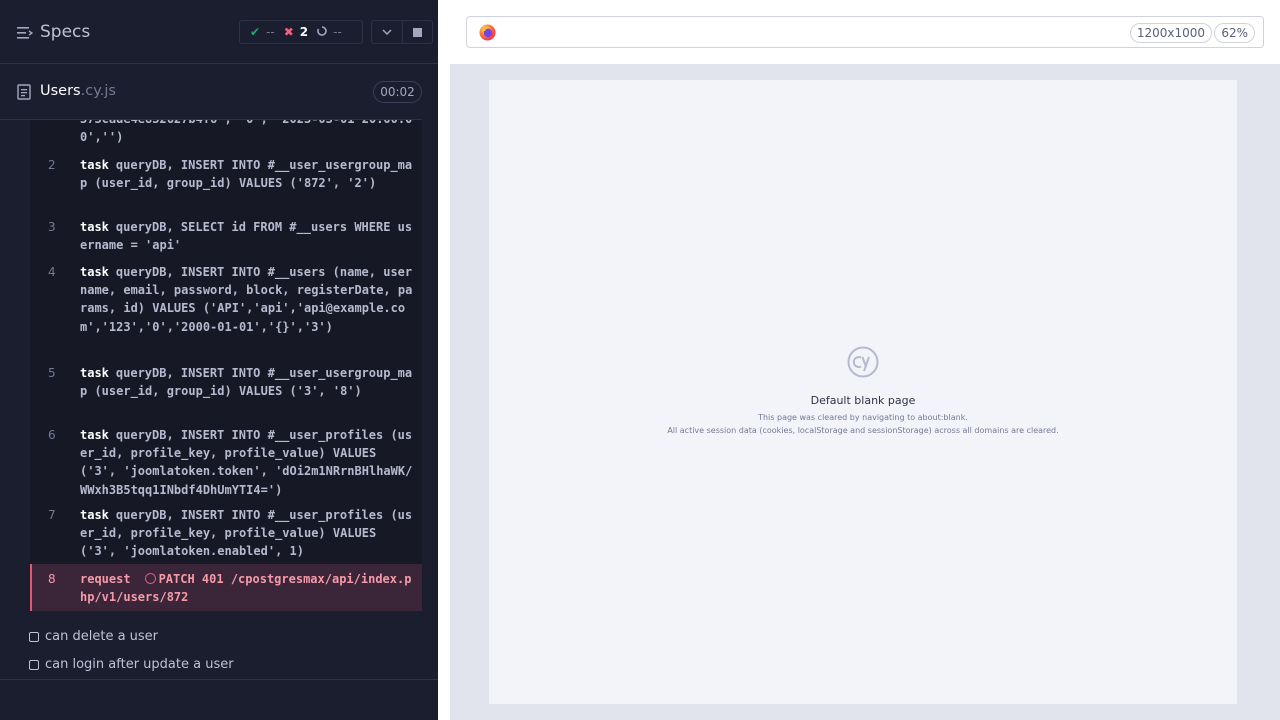  Describe the element at coordinates (131, 664) in the screenshot. I see `test-item: can login after update a user` at that location.